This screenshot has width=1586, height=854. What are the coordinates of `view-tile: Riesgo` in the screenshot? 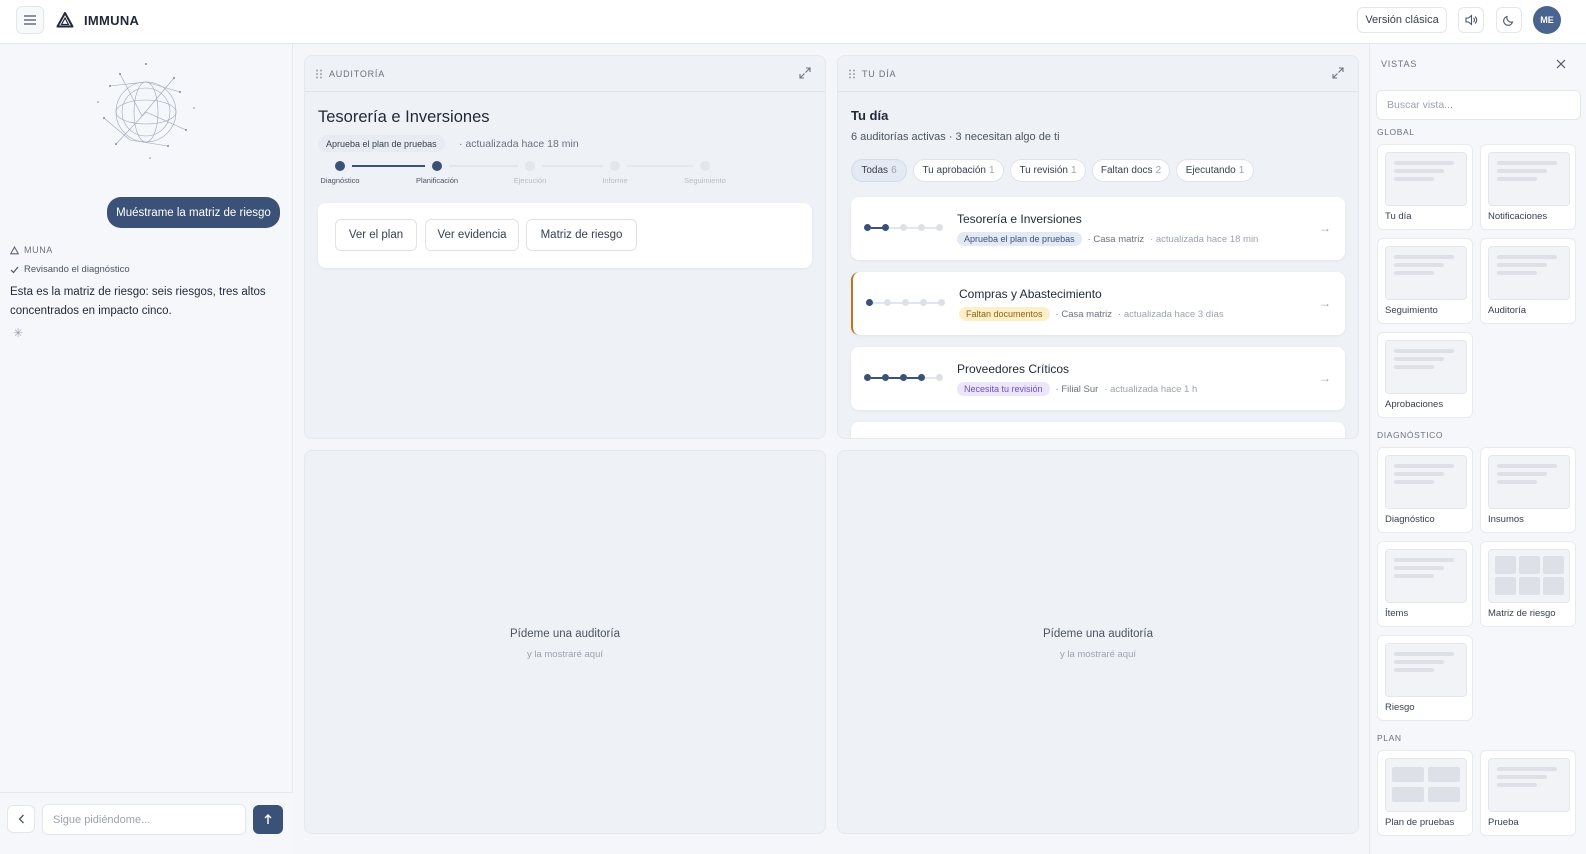 It's located at (1425, 678).